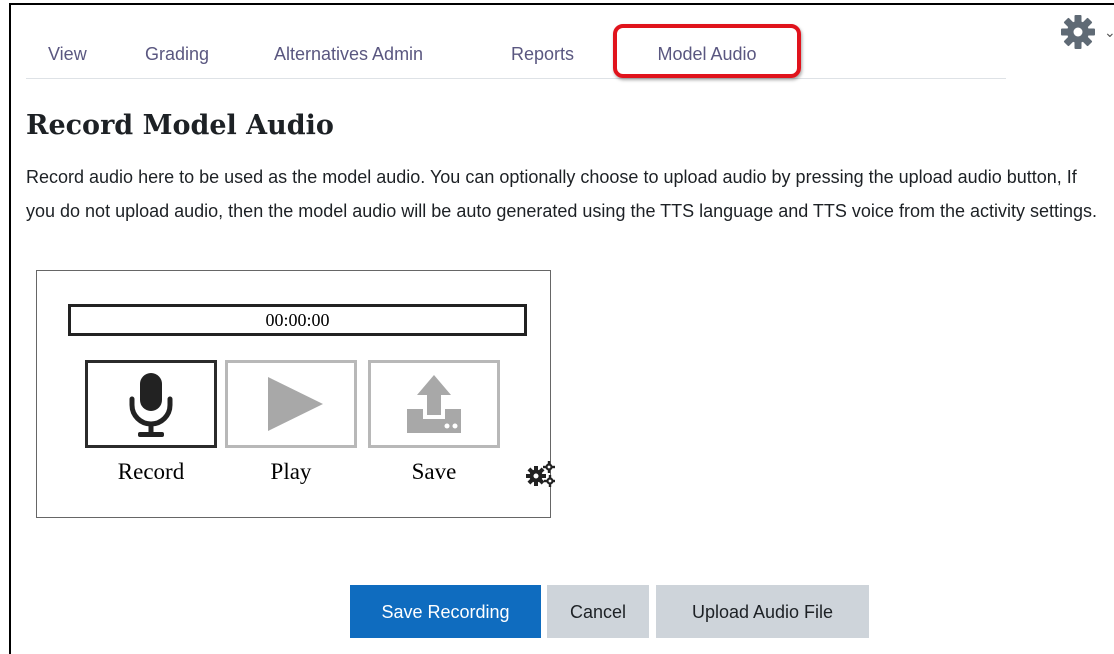  I want to click on tab-reports: Reports, so click(542, 54).